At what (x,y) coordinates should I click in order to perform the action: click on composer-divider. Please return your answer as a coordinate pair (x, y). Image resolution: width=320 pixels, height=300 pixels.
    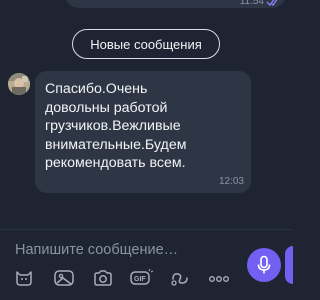
    Looking at the image, I should click on (146, 229).